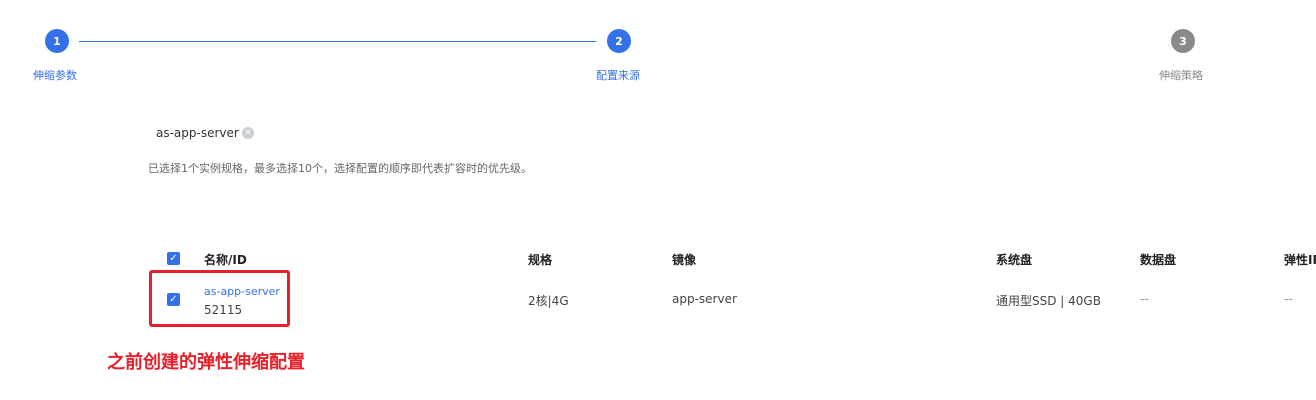 The image size is (1316, 400). I want to click on column-header-system-disk: 系统盘, so click(1014, 260).